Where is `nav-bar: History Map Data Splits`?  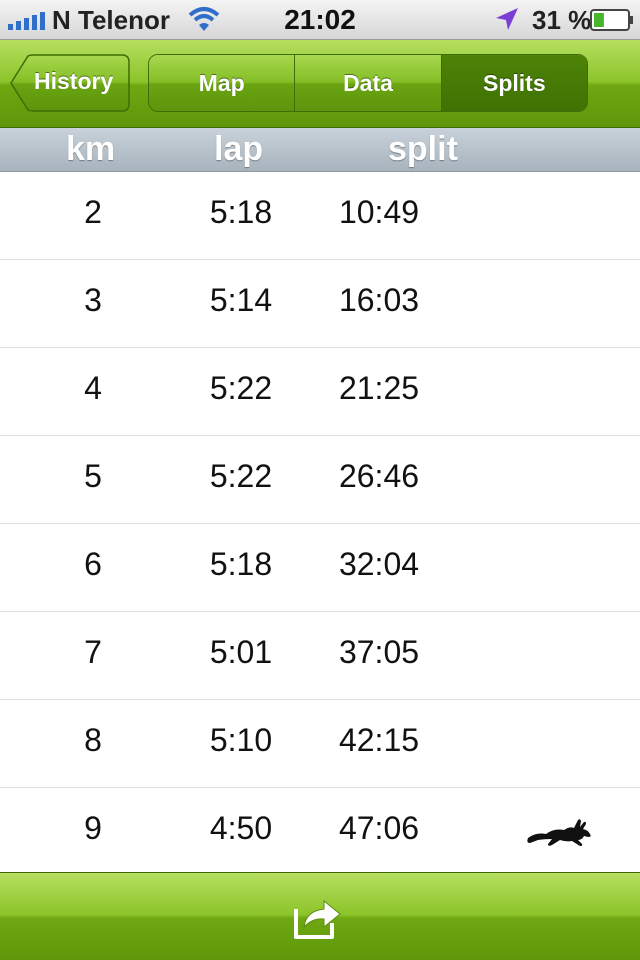 nav-bar: History Map Data Splits is located at coordinates (320, 84).